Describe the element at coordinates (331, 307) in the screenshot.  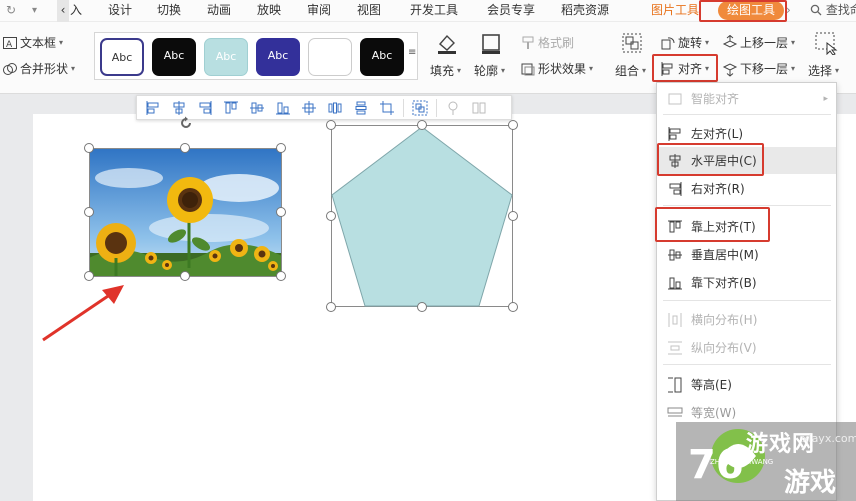
I see `pentagon-handle-bottom-left` at that location.